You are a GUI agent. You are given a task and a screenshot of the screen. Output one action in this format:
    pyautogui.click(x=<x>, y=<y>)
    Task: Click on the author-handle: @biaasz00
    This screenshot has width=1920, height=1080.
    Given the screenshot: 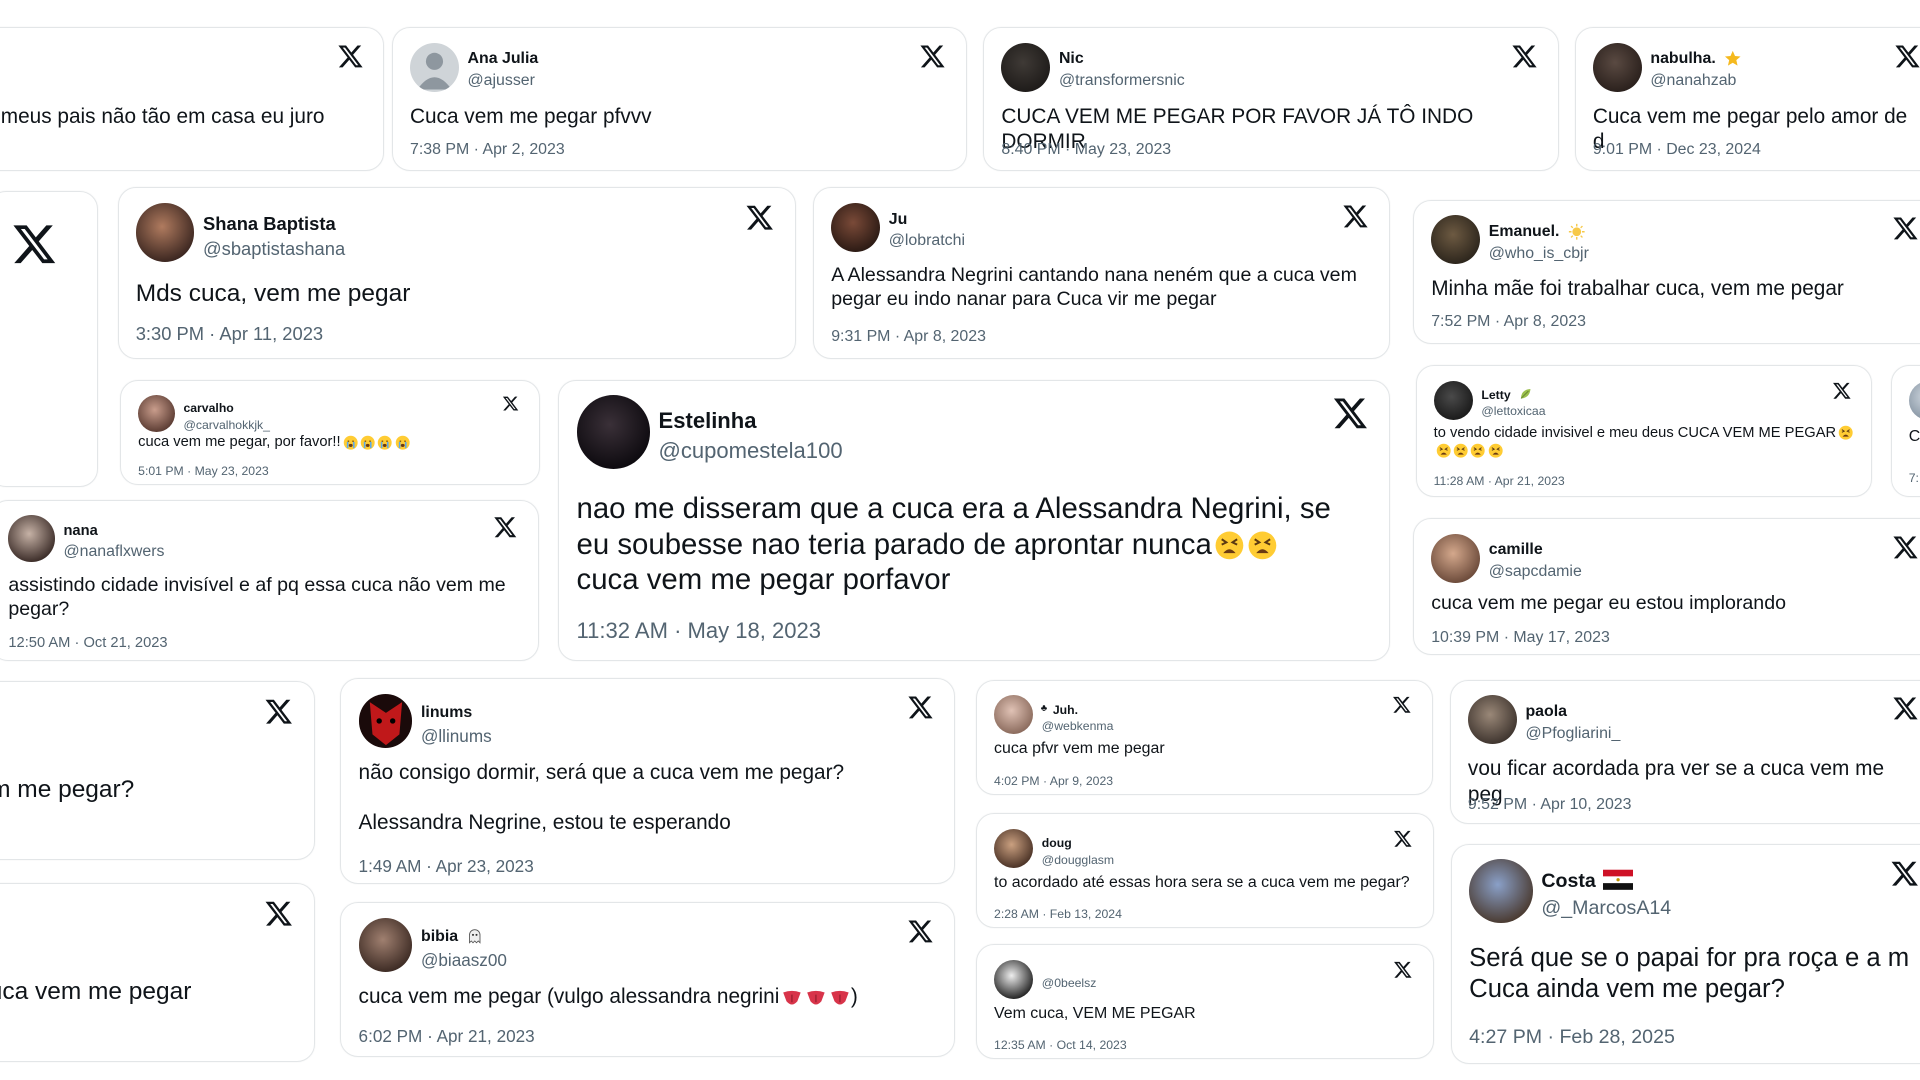 What is the action you would take?
    pyautogui.click(x=464, y=960)
    